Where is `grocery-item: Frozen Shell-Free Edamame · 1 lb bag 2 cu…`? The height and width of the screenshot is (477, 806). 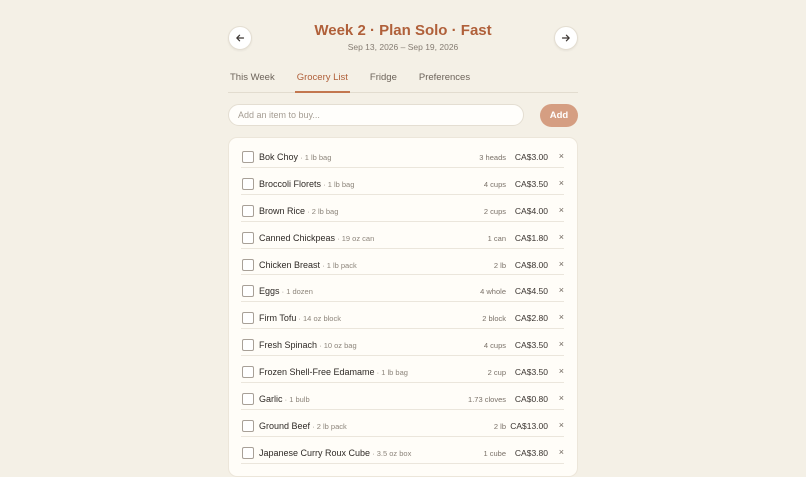
grocery-item: Frozen Shell-Free Edamame · 1 lb bag 2 cu… is located at coordinates (402, 370).